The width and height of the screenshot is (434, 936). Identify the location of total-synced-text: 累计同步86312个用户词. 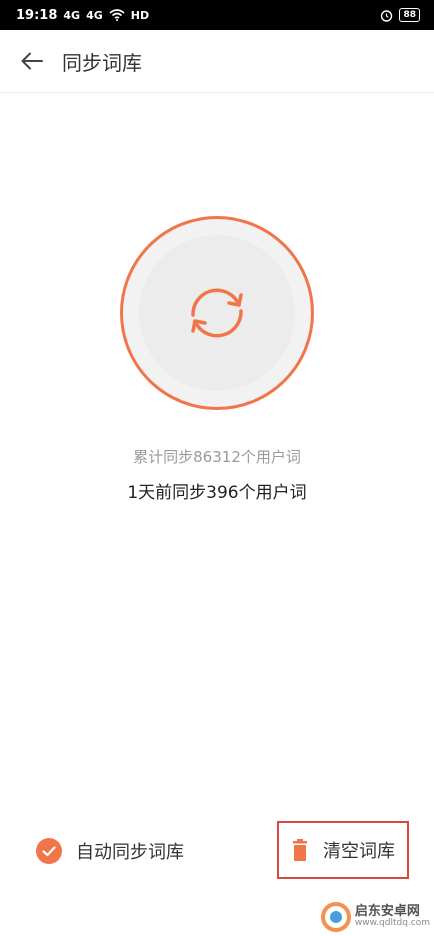
(217, 457).